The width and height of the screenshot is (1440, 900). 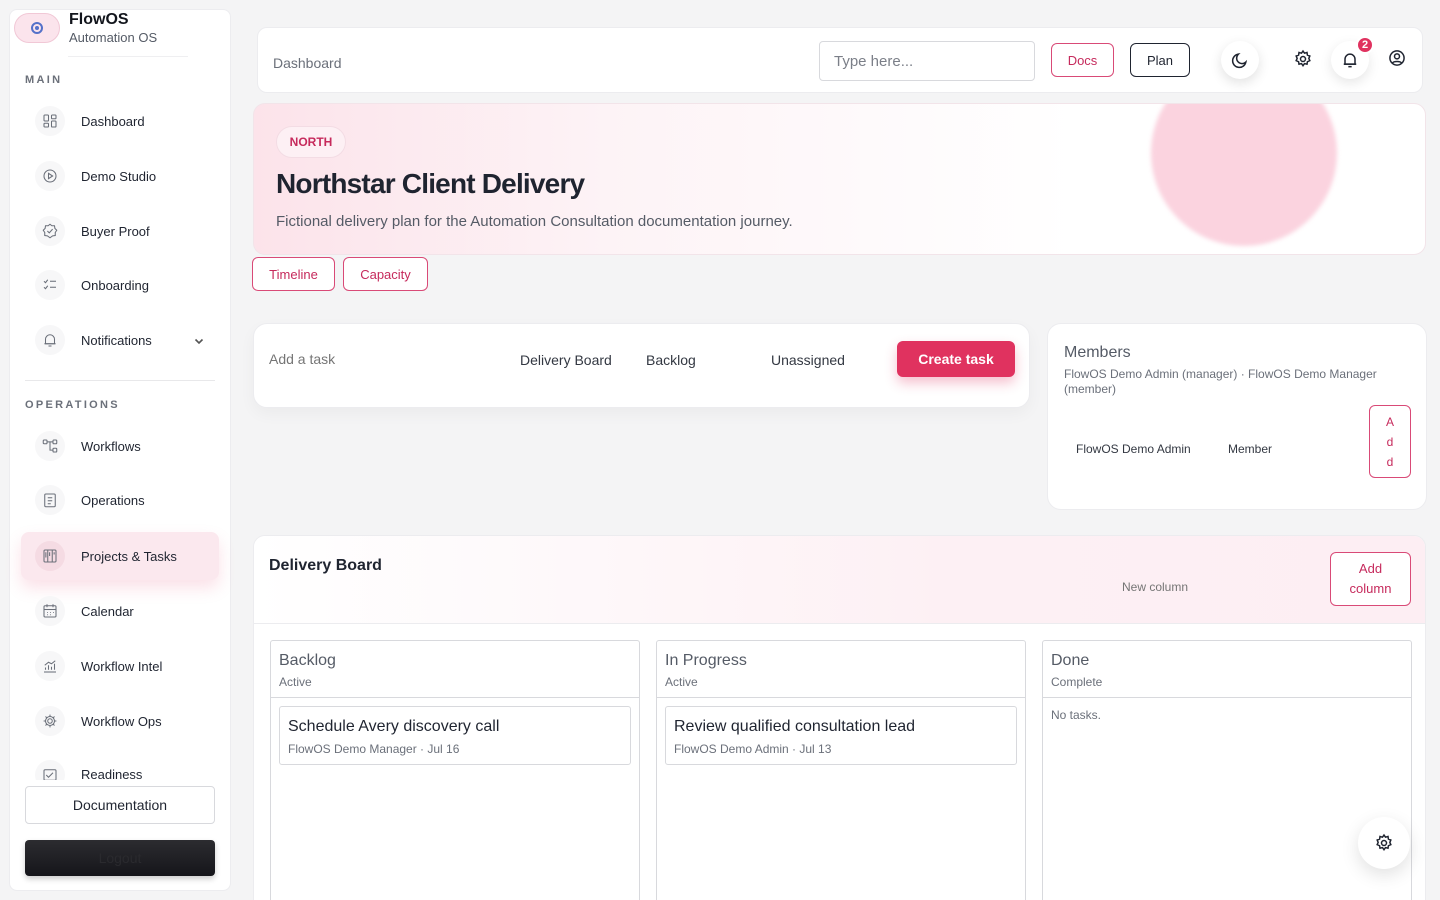 I want to click on breadcrumb: Dashboard, so click(x=307, y=63).